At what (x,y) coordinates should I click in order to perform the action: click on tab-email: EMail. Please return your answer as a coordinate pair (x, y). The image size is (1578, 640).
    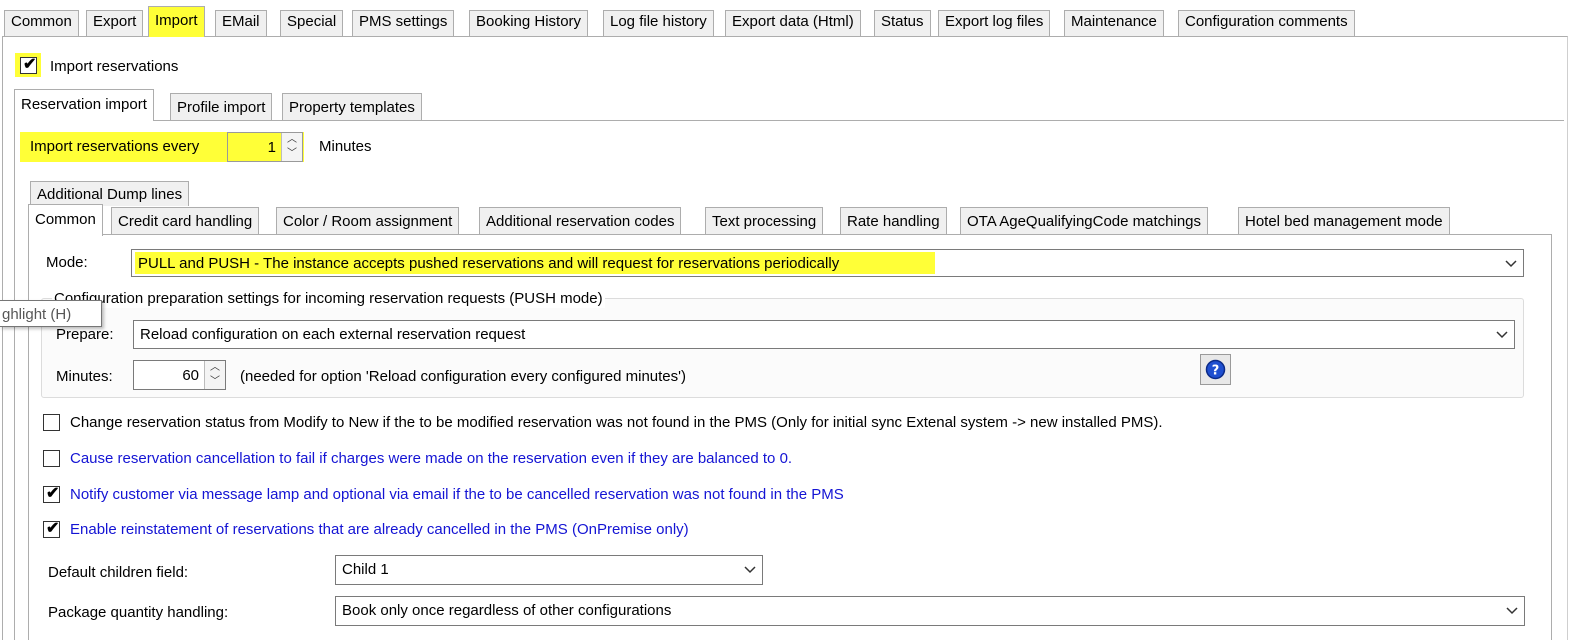
    Looking at the image, I should click on (241, 23).